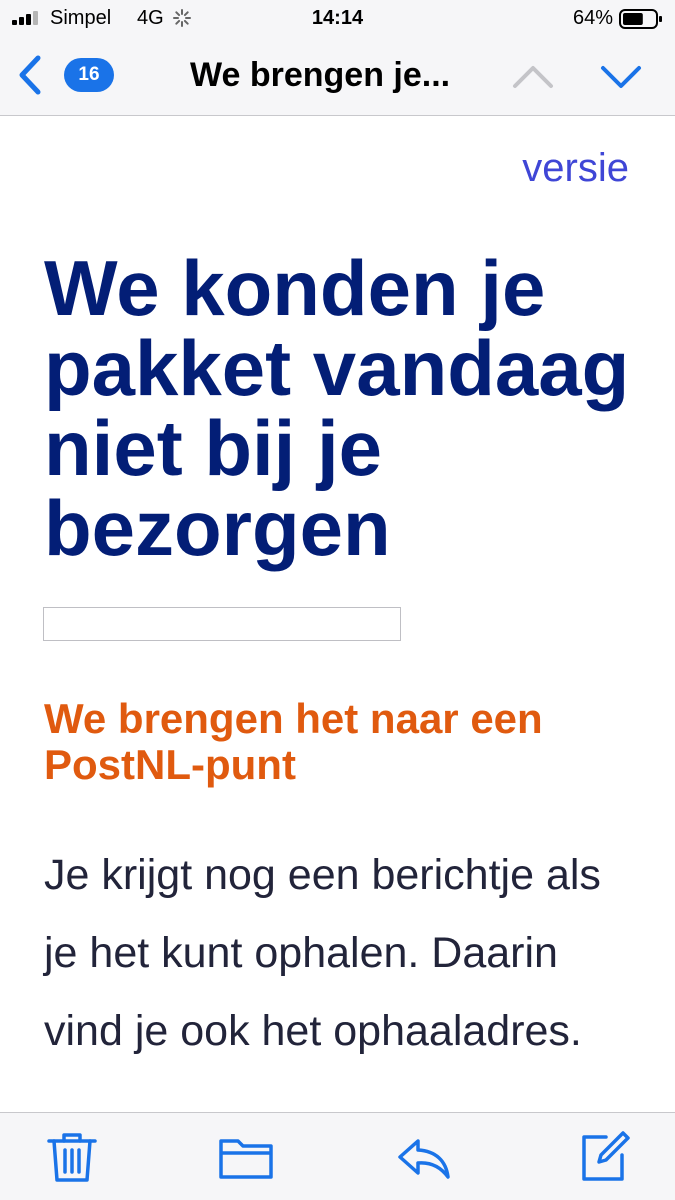 This screenshot has height=1200, width=675. What do you see at coordinates (222, 624) in the screenshot?
I see `image-placeholder` at bounding box center [222, 624].